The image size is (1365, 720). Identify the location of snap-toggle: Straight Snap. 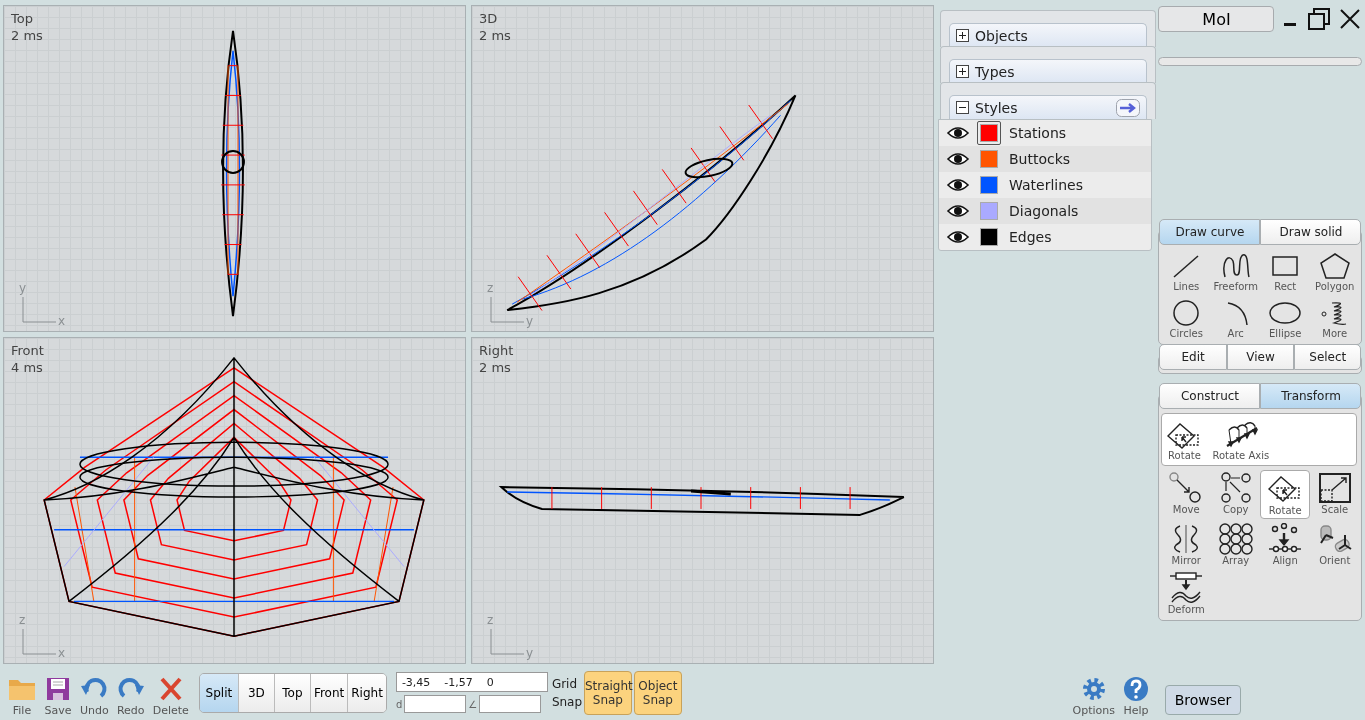
(607, 692).